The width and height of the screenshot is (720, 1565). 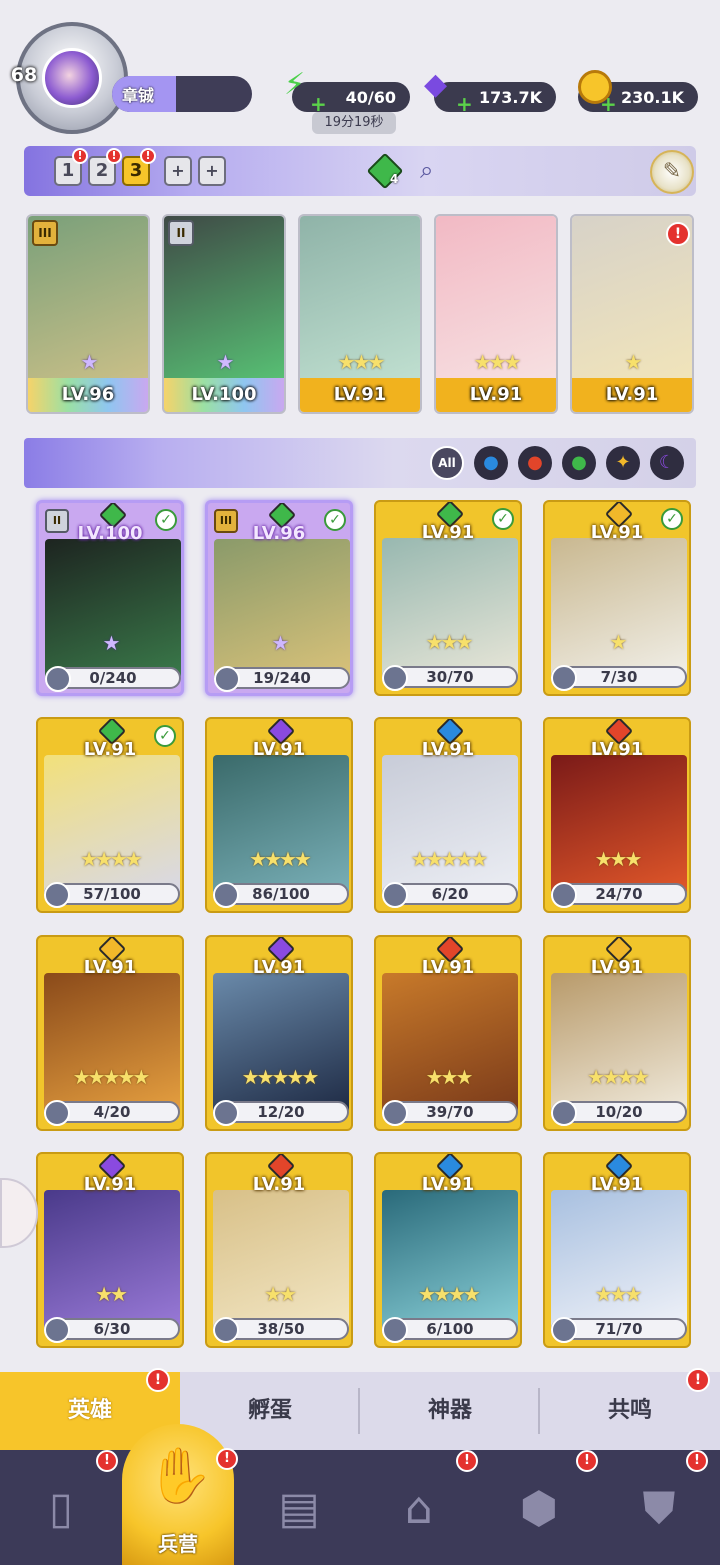 I want to click on hero-card: LV.91 ★★★ 24/70, so click(x=617, y=815).